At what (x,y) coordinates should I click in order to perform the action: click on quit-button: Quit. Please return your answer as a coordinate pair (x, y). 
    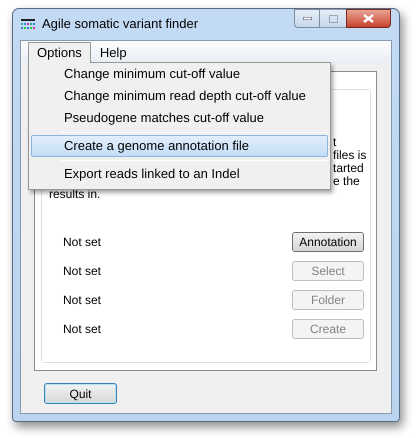
    Looking at the image, I should click on (80, 393).